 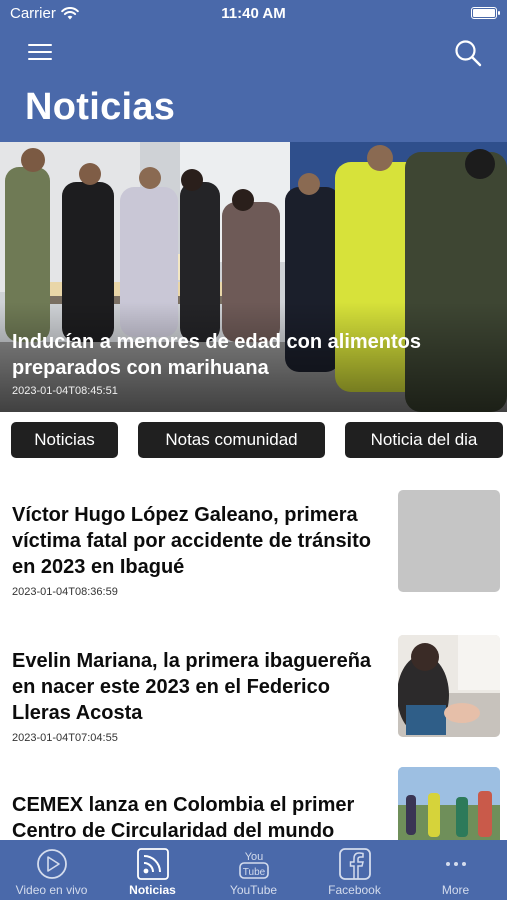 I want to click on hero-date: 2023-01-04T08:45:51, so click(x=65, y=391).